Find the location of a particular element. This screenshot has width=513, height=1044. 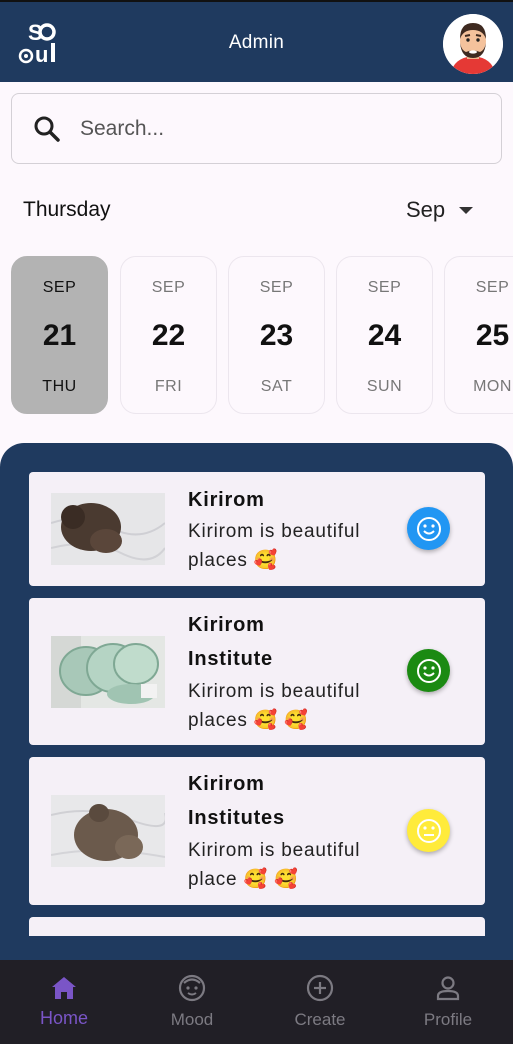

post-card: Kirirom Kirirom is beautiful places 🥰 is located at coordinates (257, 529).